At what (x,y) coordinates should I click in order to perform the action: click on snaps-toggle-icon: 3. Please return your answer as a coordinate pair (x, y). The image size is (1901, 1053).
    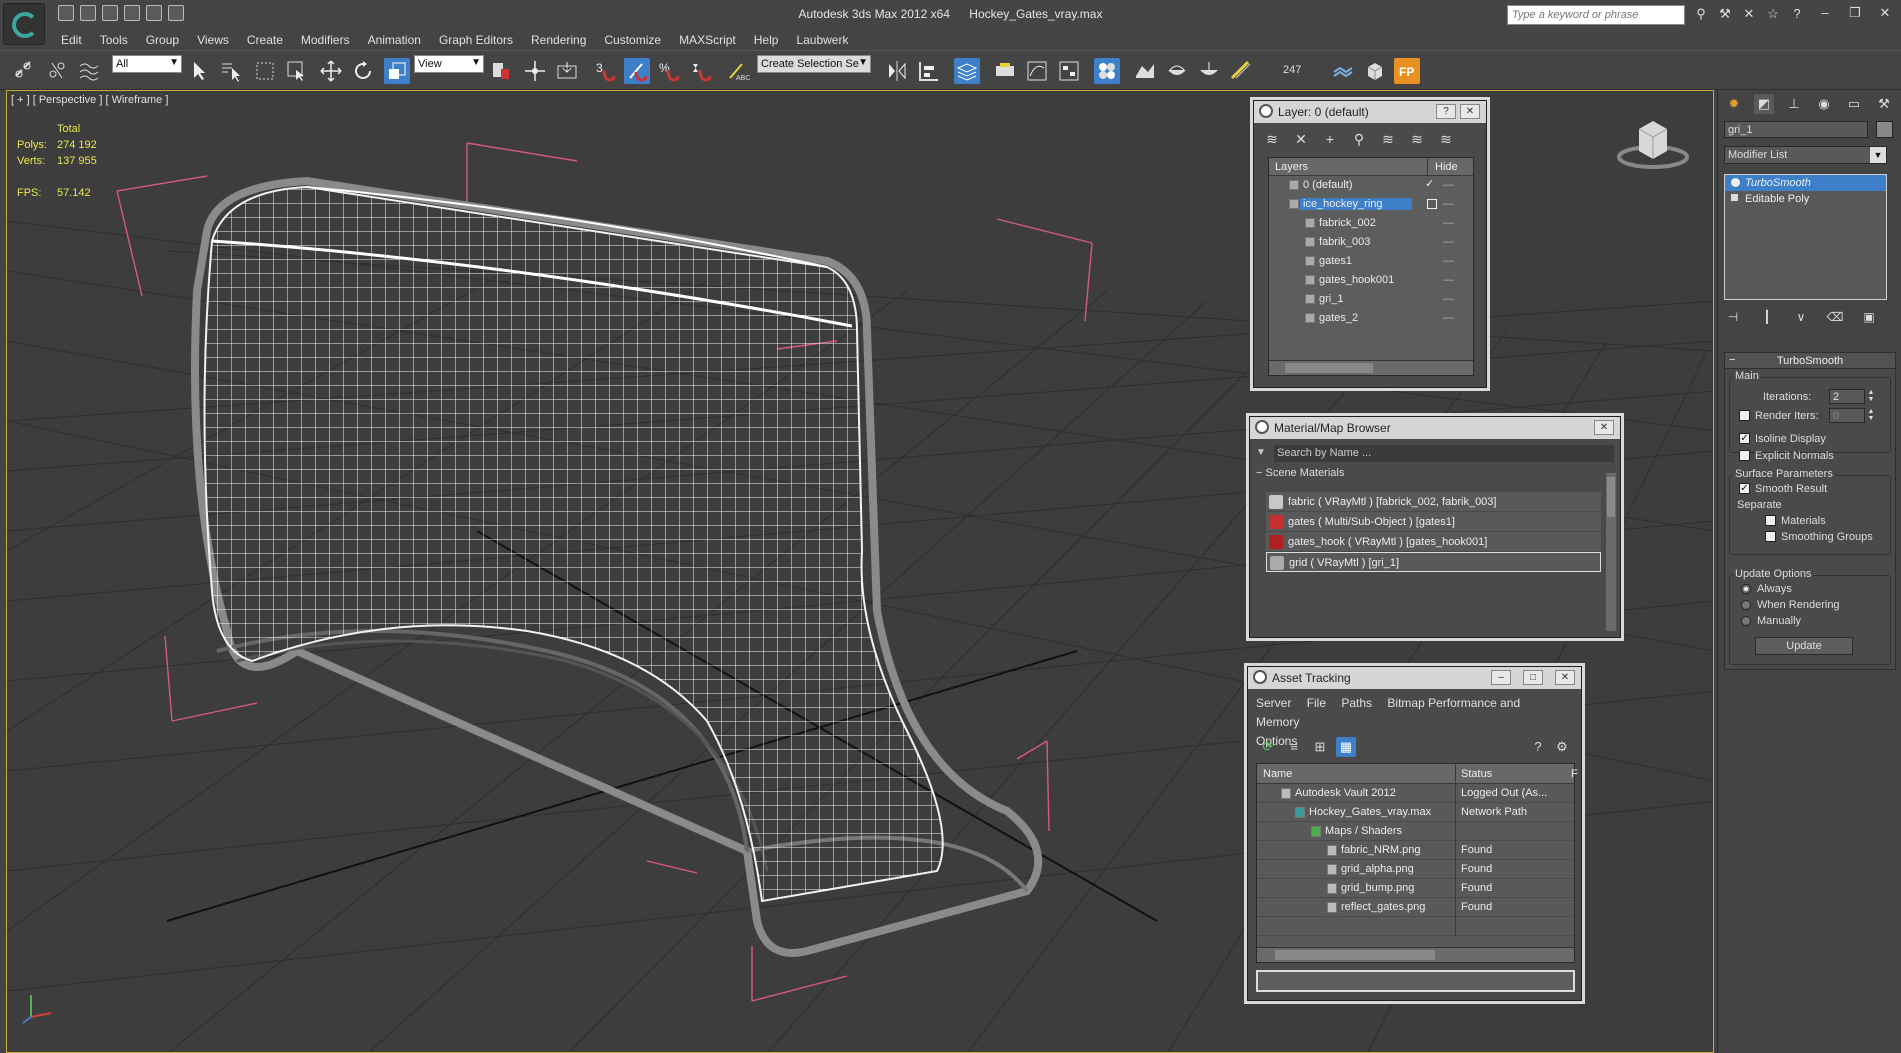
    Looking at the image, I should click on (605, 71).